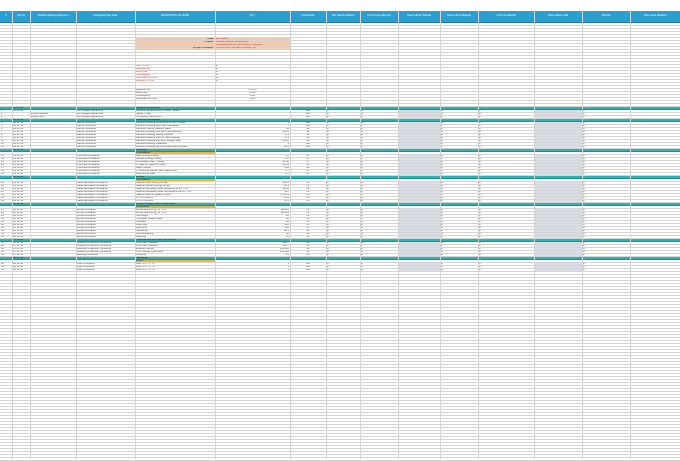  I want to click on quantity: 11.5, so click(252, 198).